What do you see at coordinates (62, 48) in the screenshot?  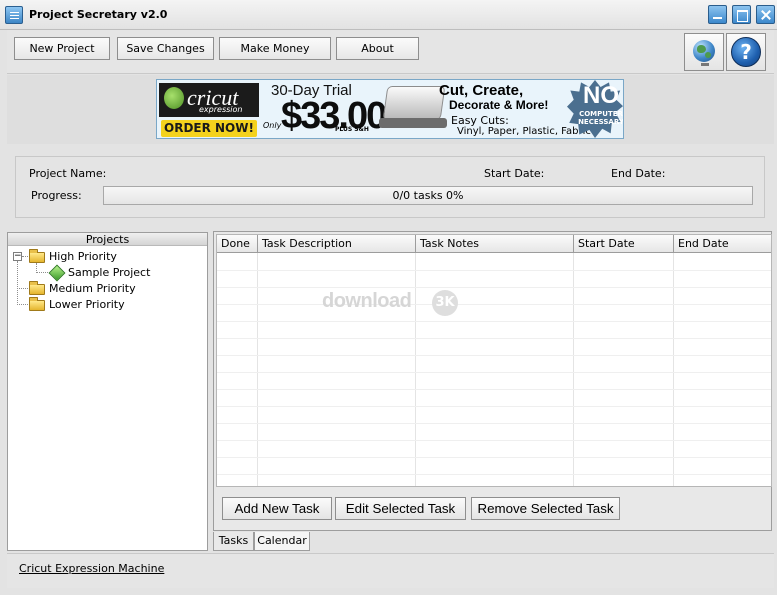 I see `new-project-button: New Project` at bounding box center [62, 48].